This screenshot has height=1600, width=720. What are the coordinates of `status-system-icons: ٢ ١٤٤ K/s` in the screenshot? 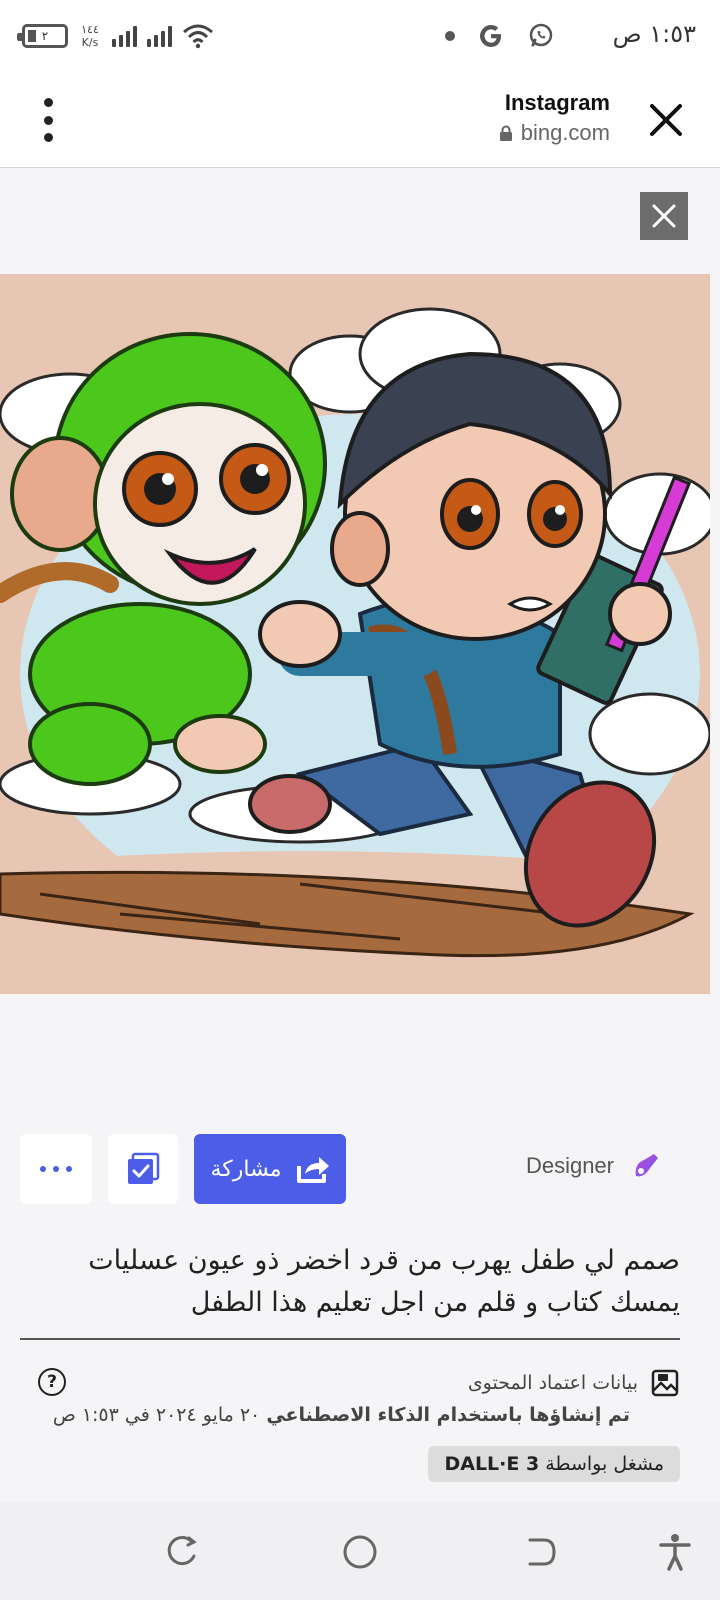 It's located at (115, 36).